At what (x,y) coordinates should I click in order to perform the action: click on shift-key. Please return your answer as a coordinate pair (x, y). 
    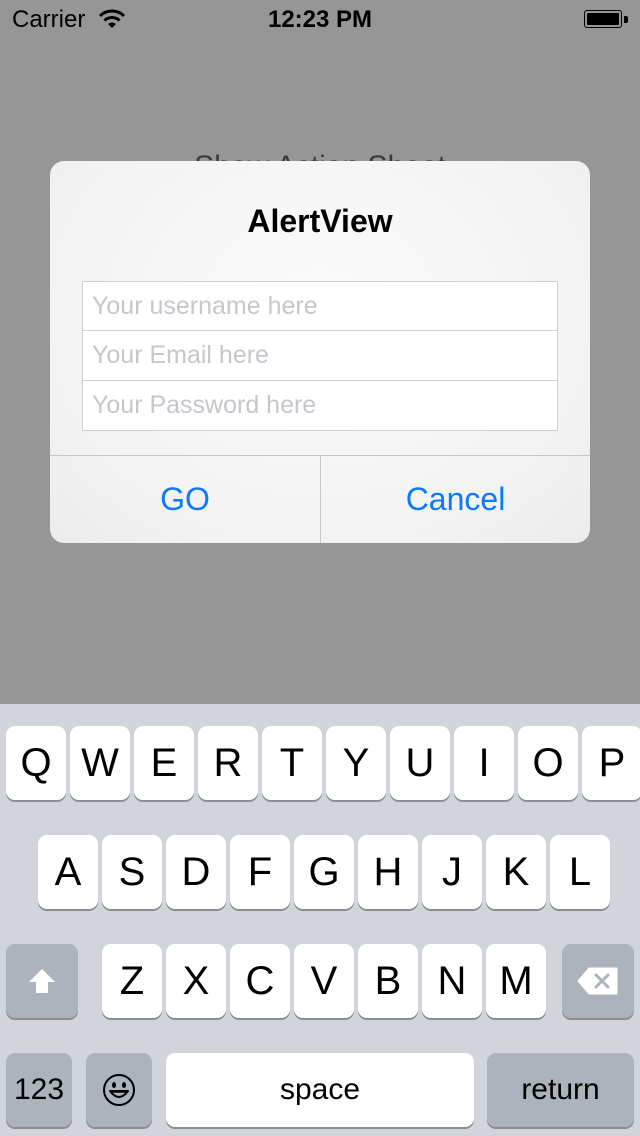
    Looking at the image, I should click on (42, 981).